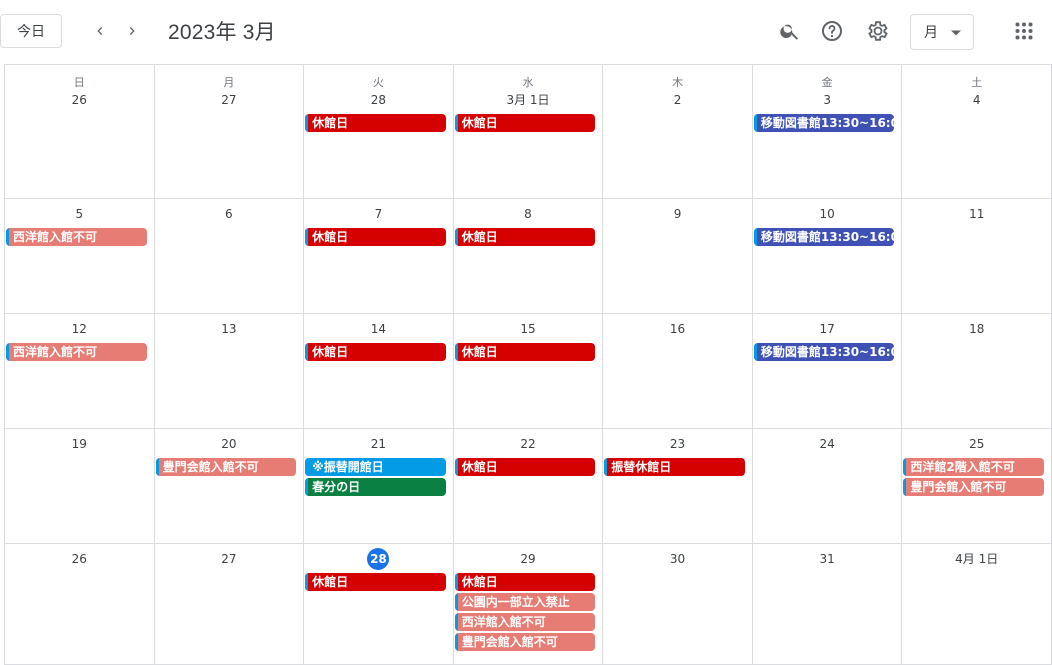 Image resolution: width=1052 pixels, height=665 pixels. I want to click on day-cell: 19, so click(80, 486).